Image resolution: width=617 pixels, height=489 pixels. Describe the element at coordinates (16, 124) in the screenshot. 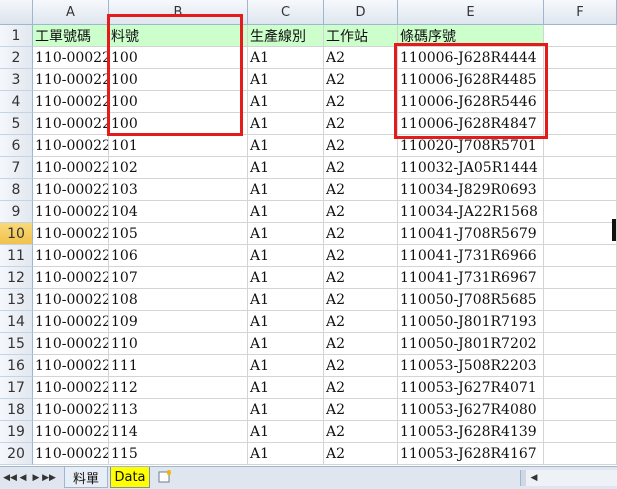

I see `row-header-5: 5` at that location.